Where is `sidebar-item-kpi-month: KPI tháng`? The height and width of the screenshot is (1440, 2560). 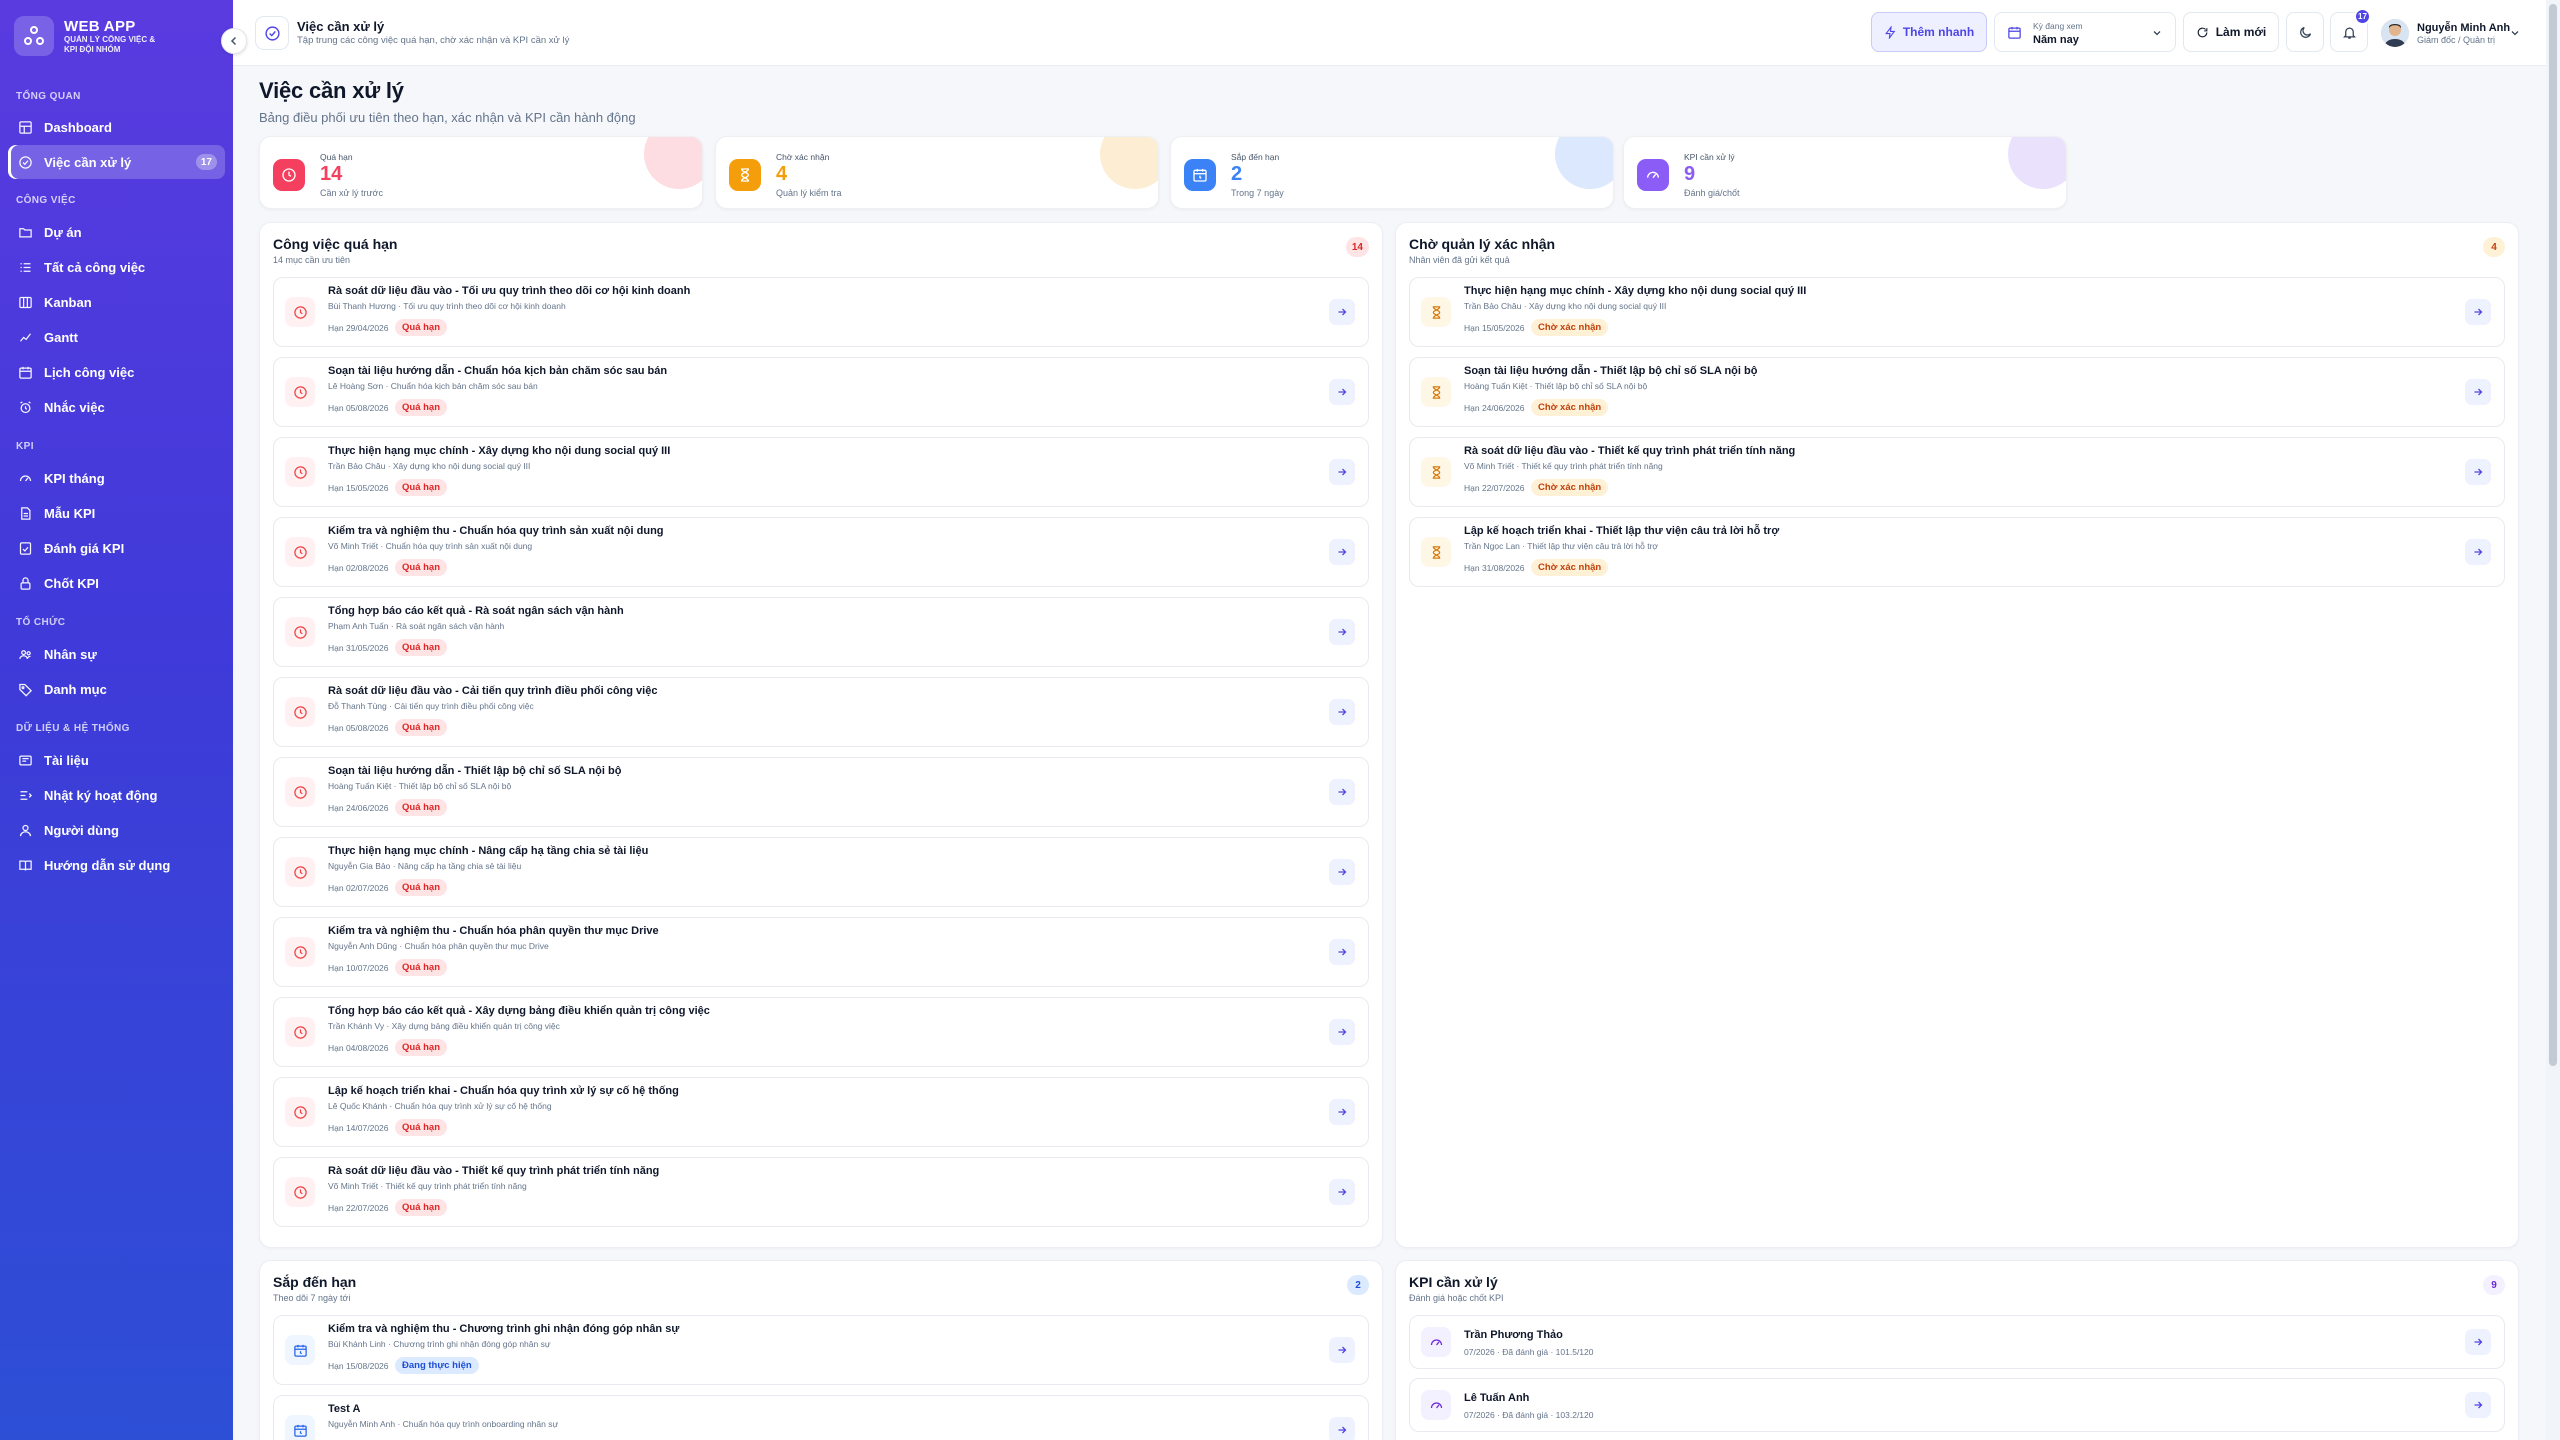
sidebar-item-kpi-month: KPI tháng is located at coordinates (116, 478).